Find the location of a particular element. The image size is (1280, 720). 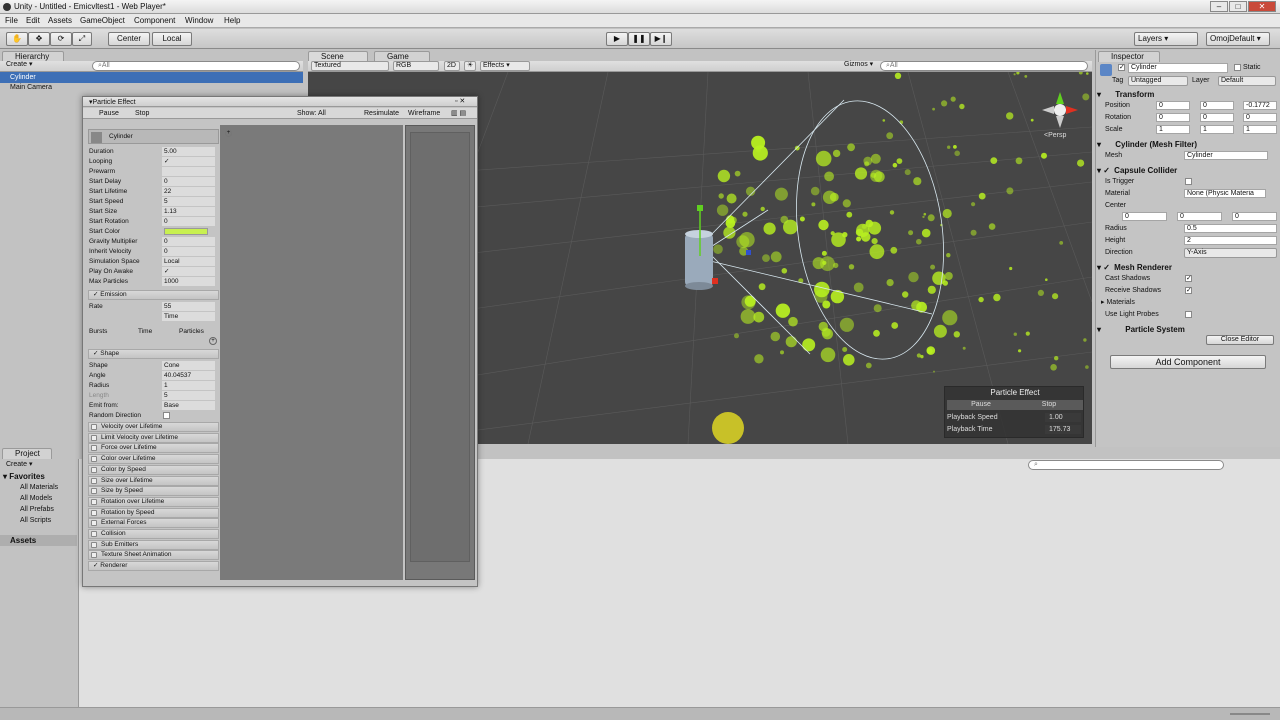

gameobject-active-checkbox: ✓ is located at coordinates (1121, 67).